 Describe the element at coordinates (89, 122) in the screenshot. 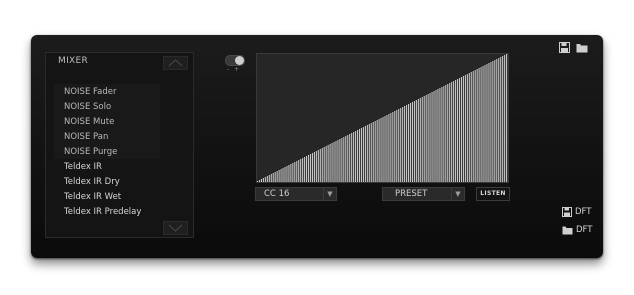

I see `list-item: NOISE Mute` at that location.